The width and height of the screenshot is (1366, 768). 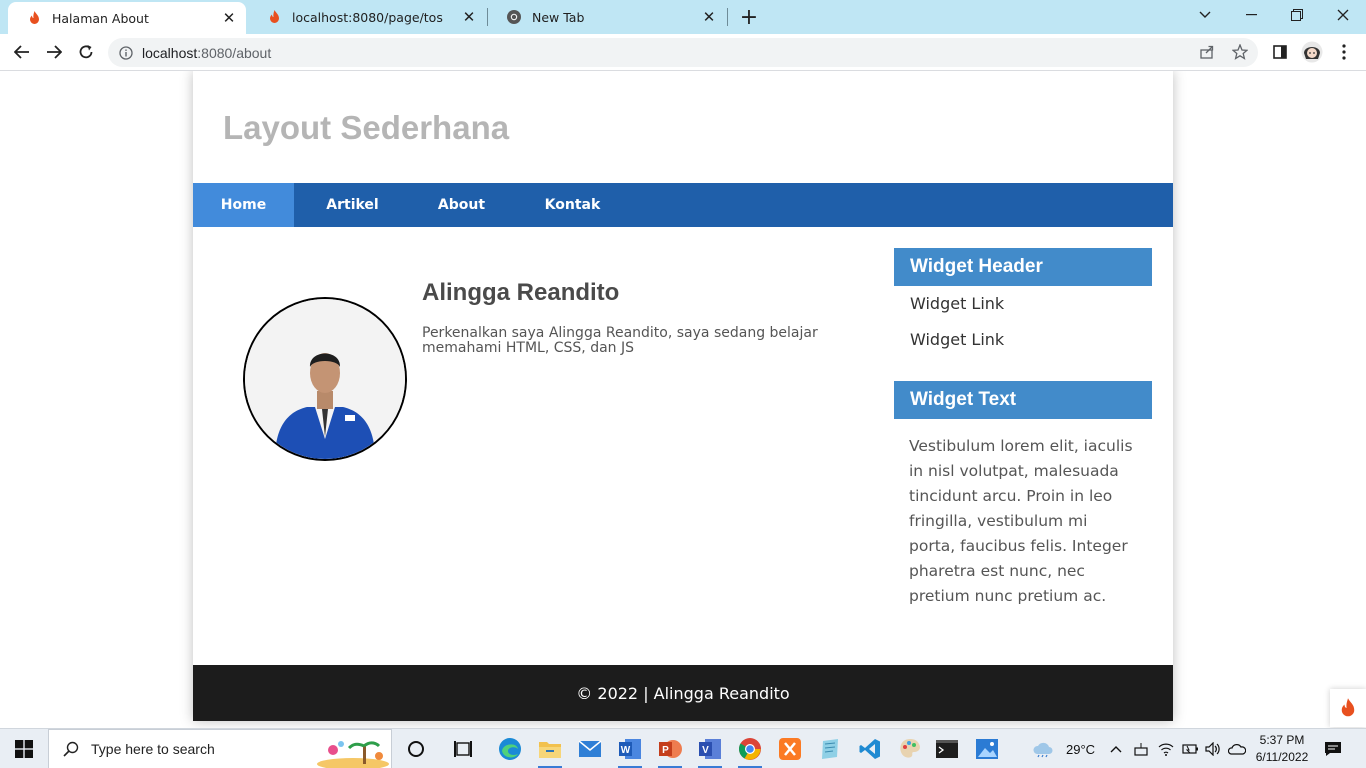 I want to click on site-title: Layout Sederhana, so click(x=366, y=127).